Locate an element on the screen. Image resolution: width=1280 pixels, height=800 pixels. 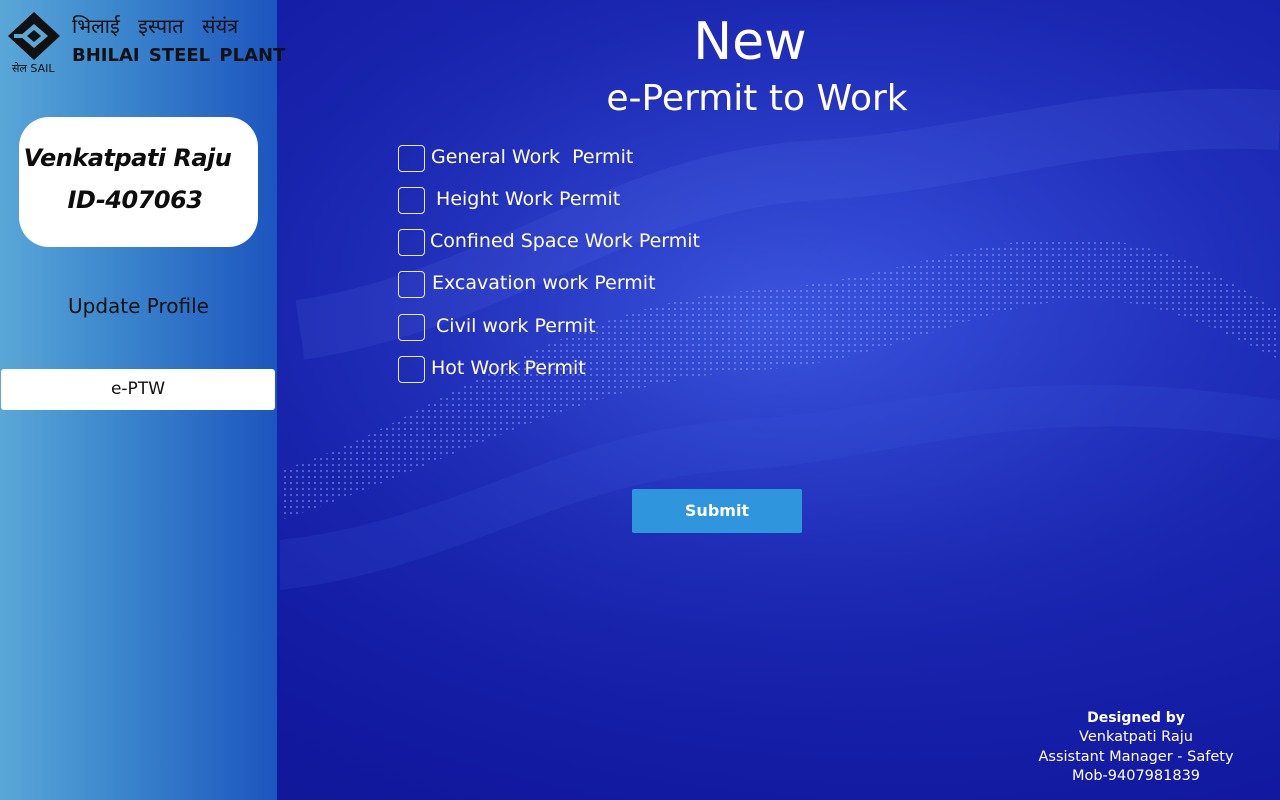
permit-label: Confined Space Work Permit is located at coordinates (565, 241).